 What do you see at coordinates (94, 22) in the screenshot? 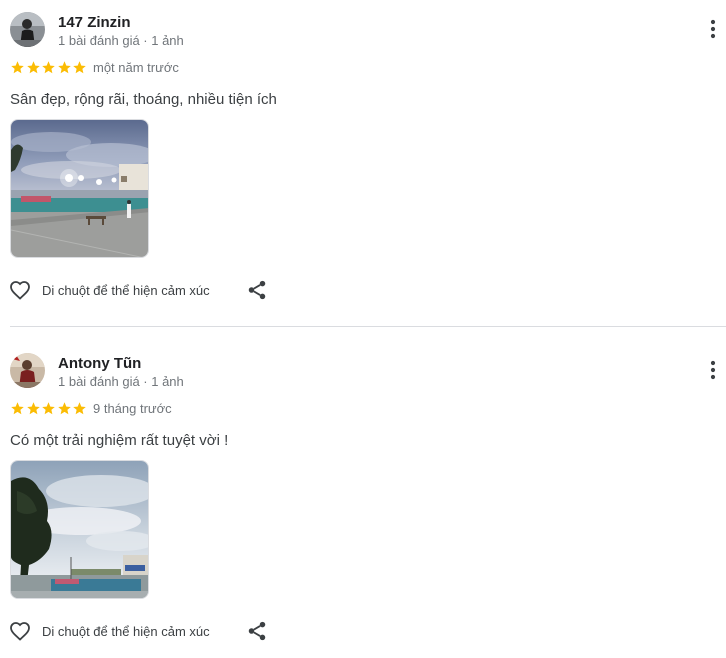
I see `author-name: 147 Zinzin` at bounding box center [94, 22].